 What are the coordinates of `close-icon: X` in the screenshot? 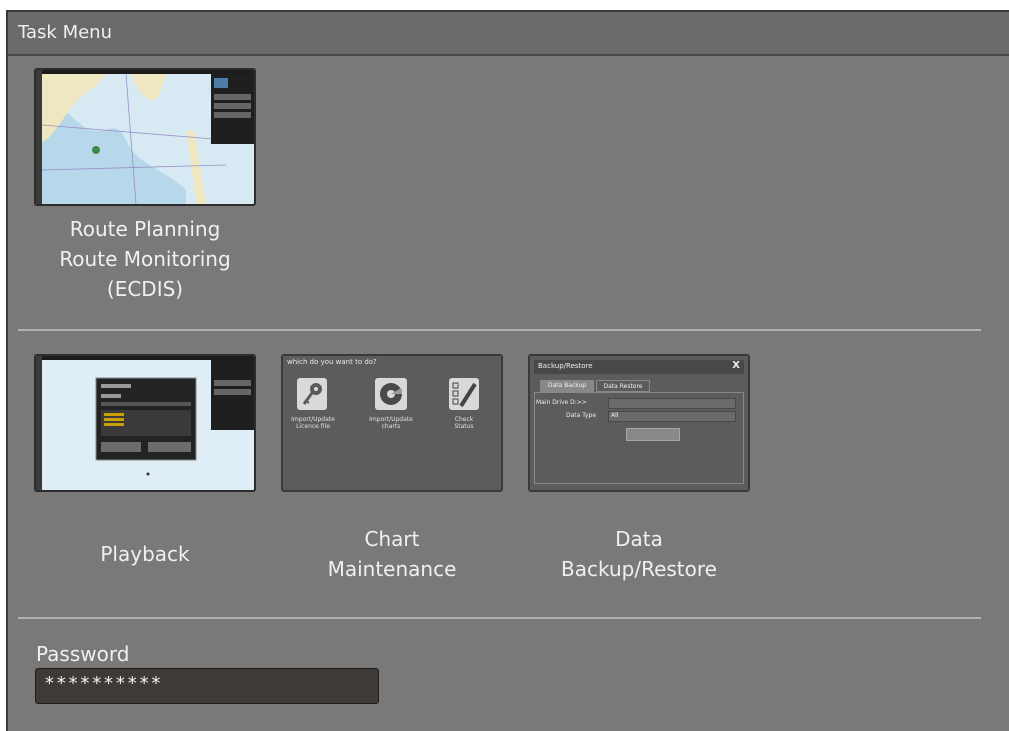 It's located at (736, 365).